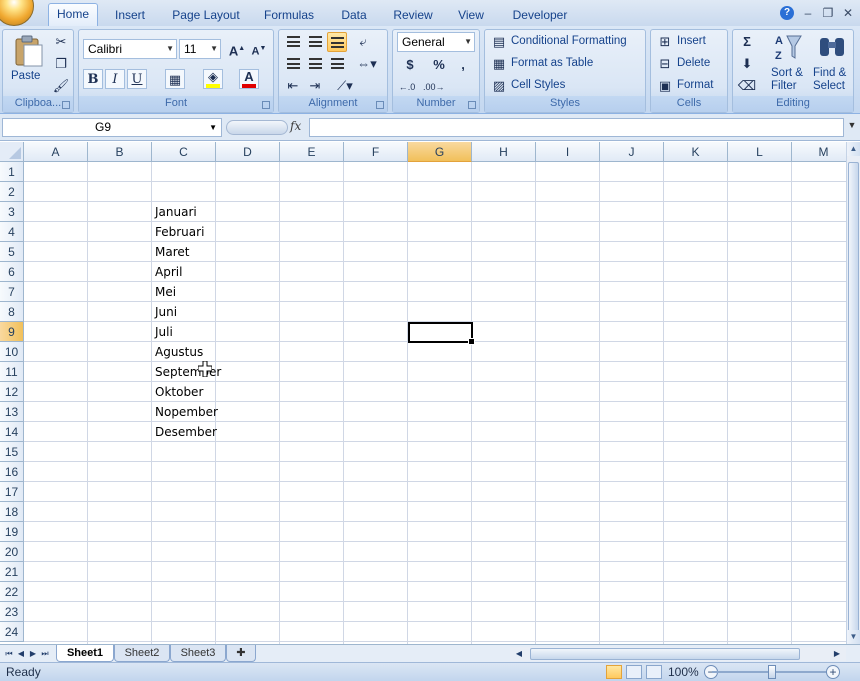 Image resolution: width=860 pixels, height=681 pixels. Describe the element at coordinates (93, 79) in the screenshot. I see `bold-button: B` at that location.